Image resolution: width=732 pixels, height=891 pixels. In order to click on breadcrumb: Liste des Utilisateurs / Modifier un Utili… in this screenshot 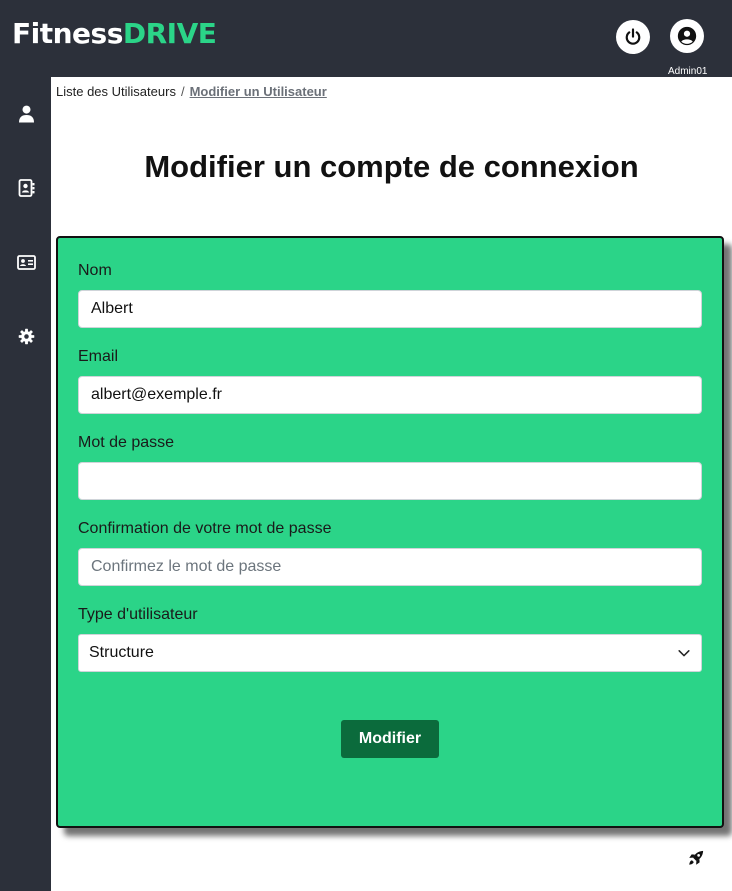, I will do `click(191, 91)`.